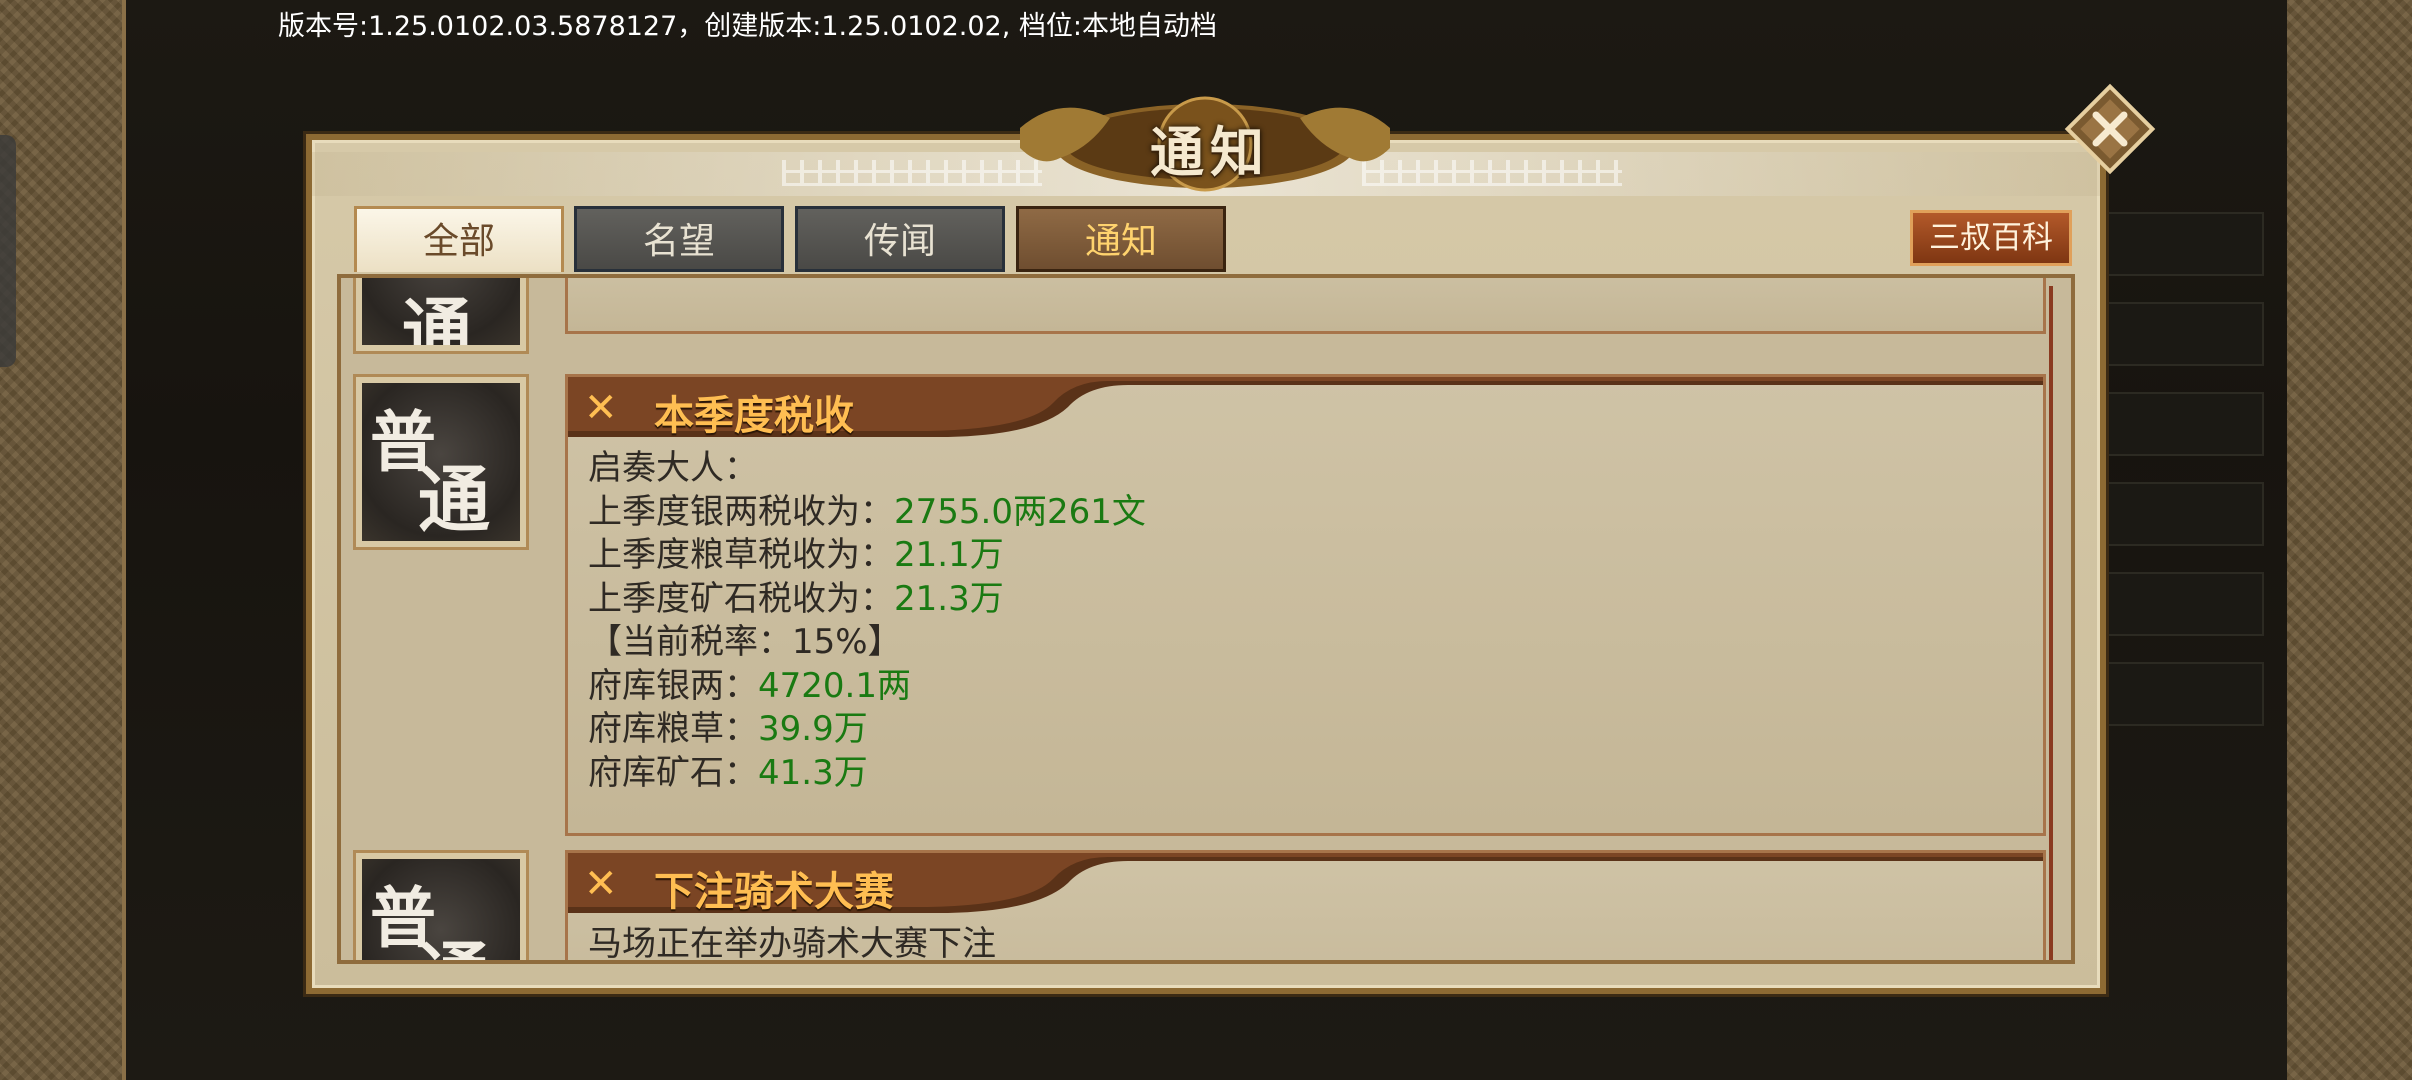  Describe the element at coordinates (673, 468) in the screenshot. I see `notice-line: 启奏大人：` at that location.